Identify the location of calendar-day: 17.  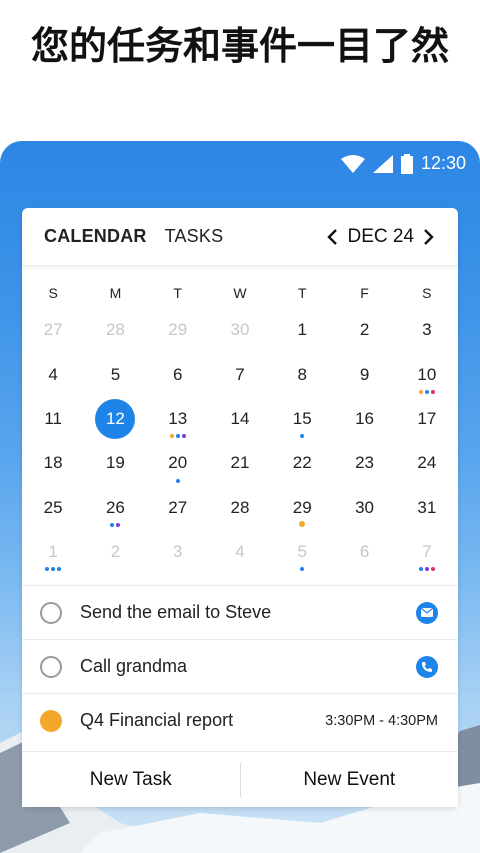
(427, 419).